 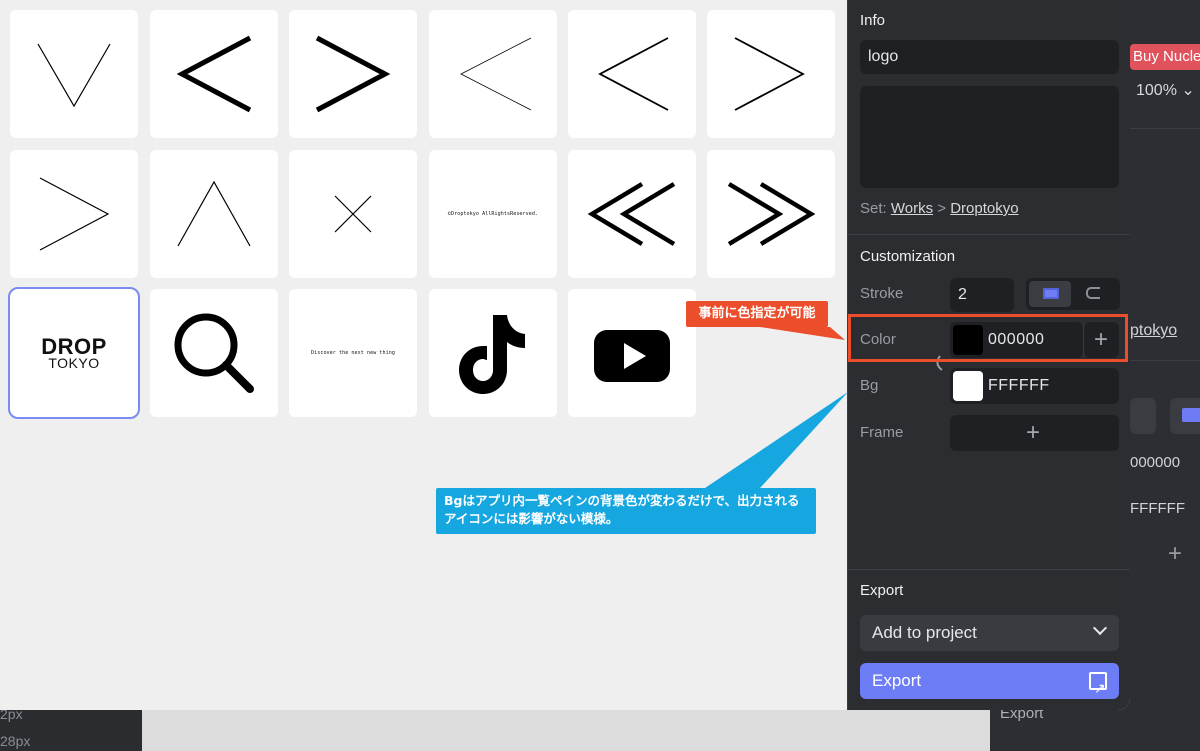 What do you see at coordinates (1153, 331) in the screenshot?
I see `background-set-link: ptokyo` at bounding box center [1153, 331].